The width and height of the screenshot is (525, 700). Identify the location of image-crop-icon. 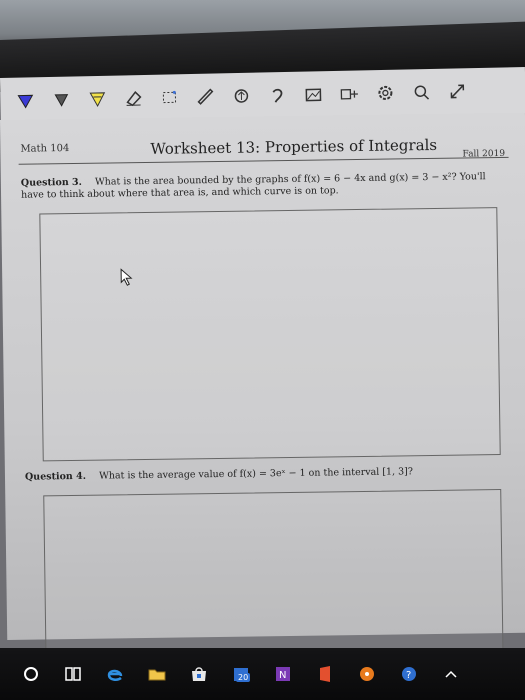
(313, 94).